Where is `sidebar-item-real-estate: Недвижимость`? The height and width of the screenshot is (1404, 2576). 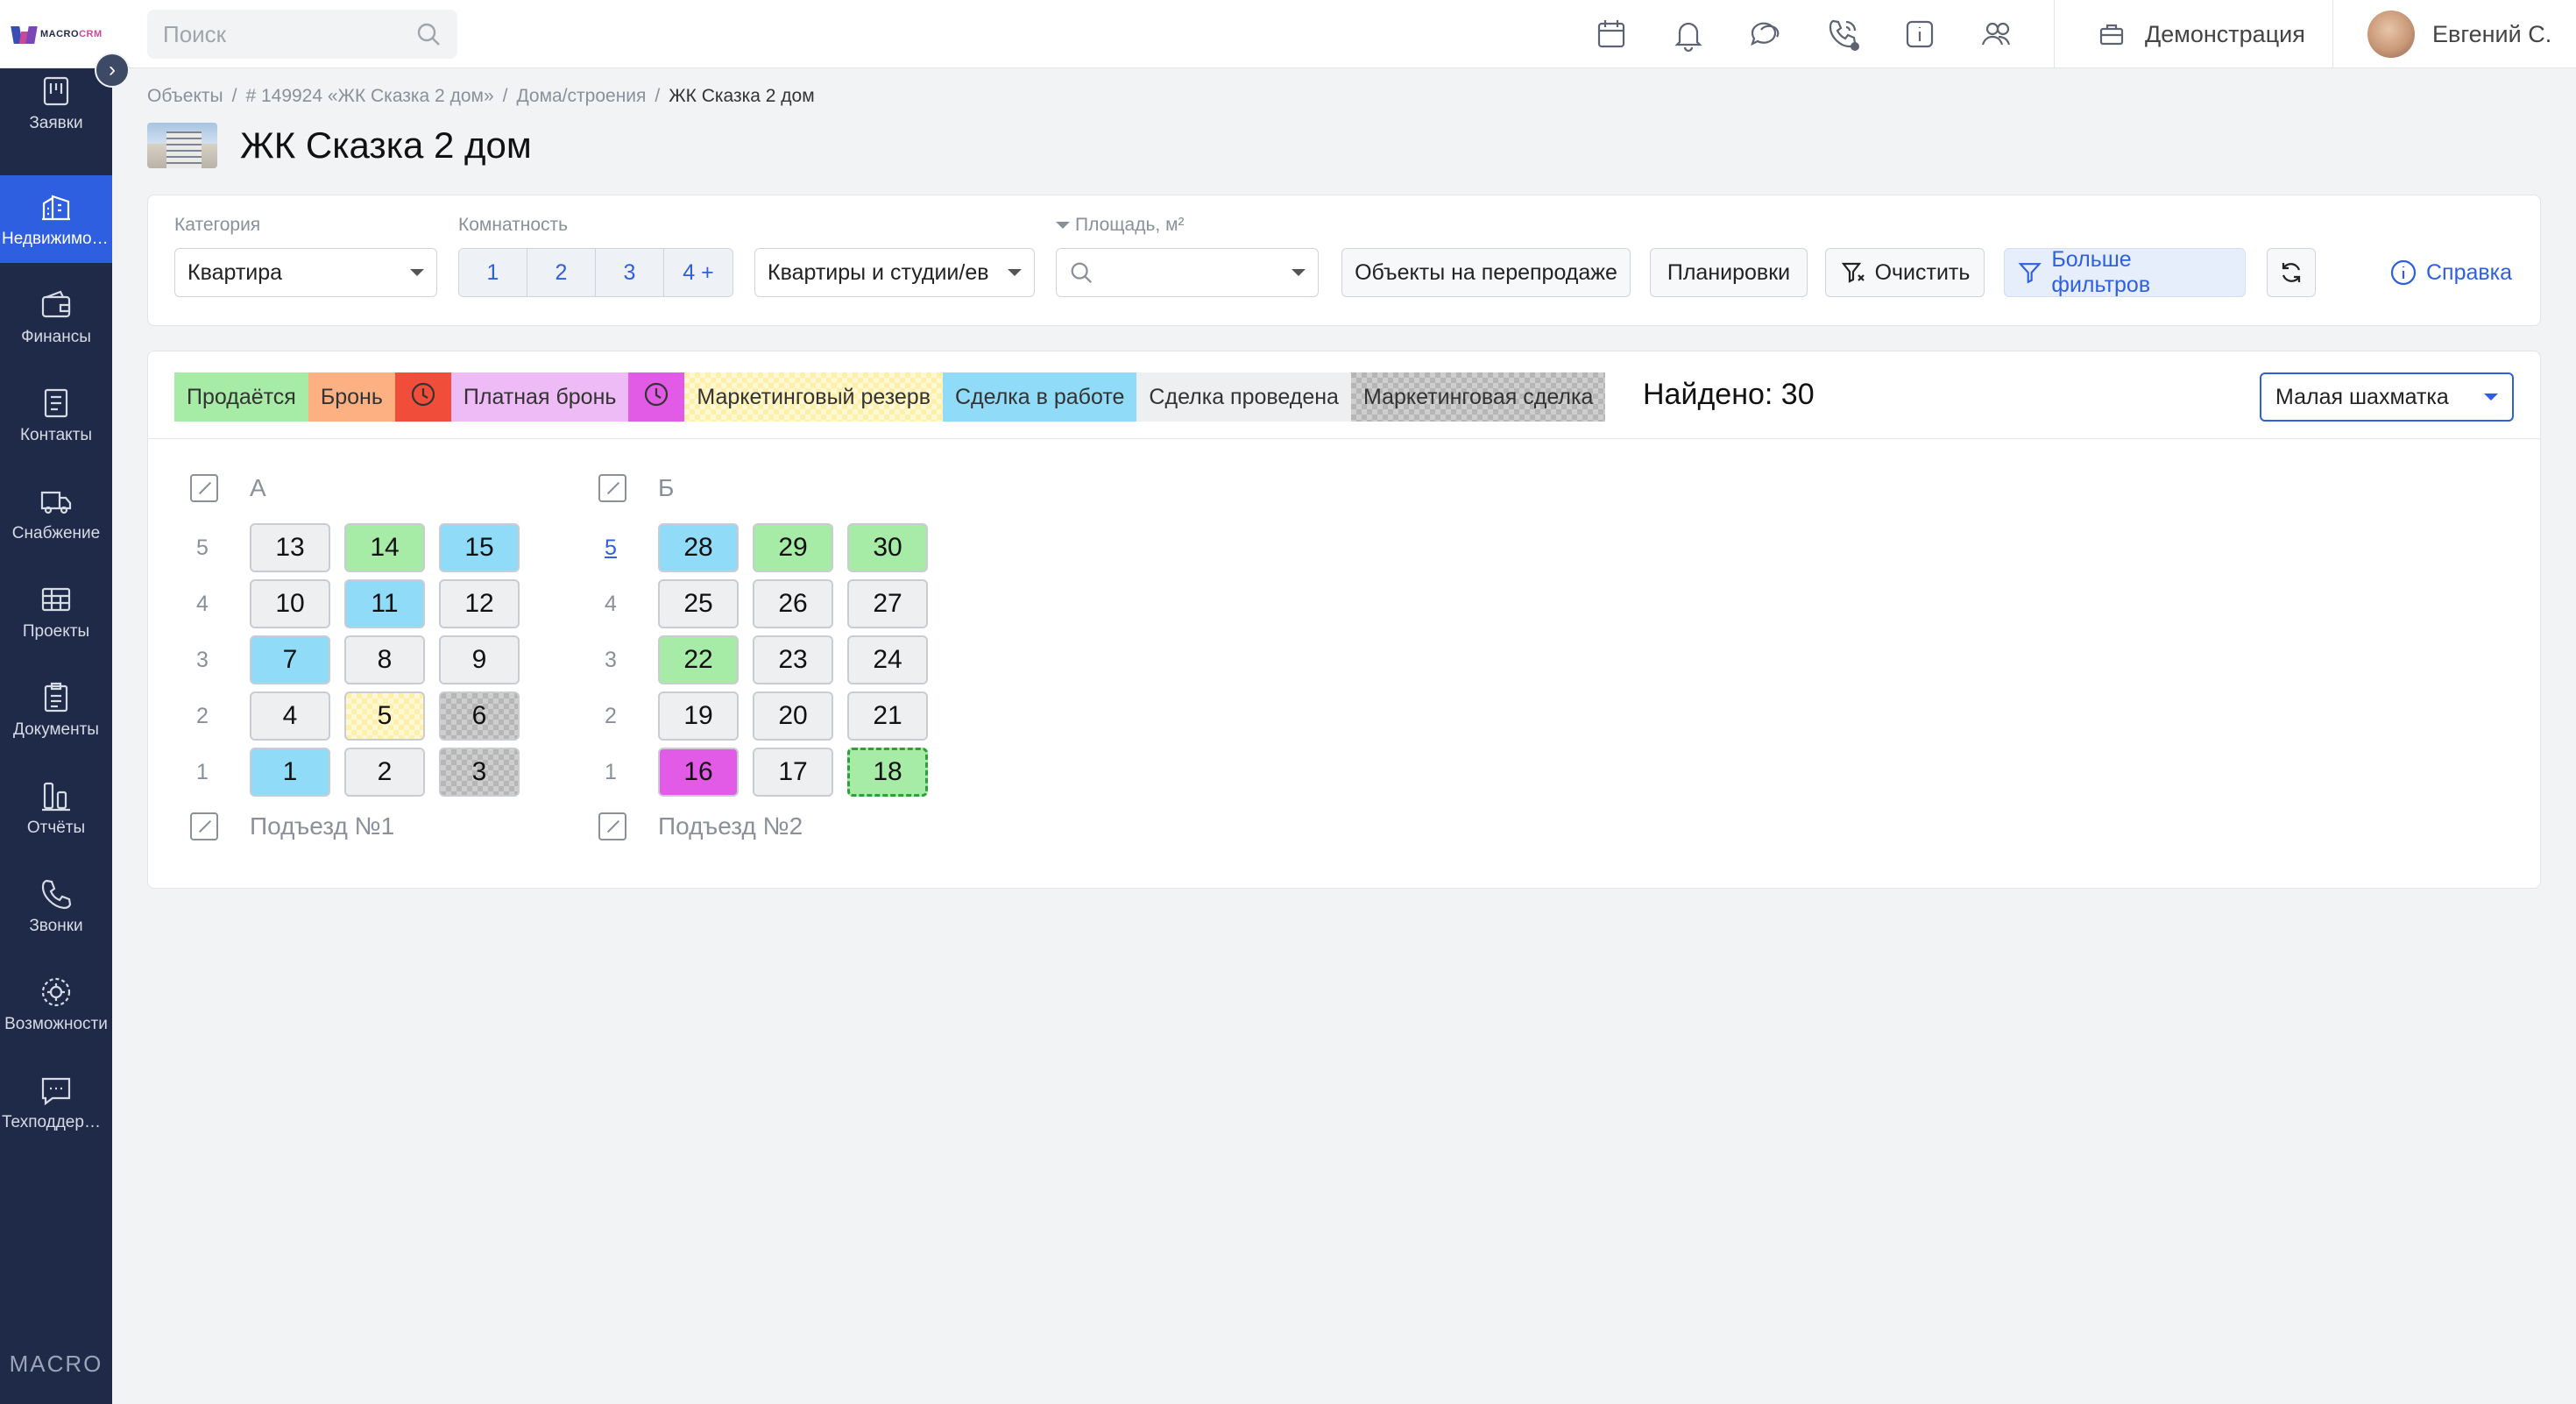
sidebar-item-real-estate: Недвижимость is located at coordinates (56, 219).